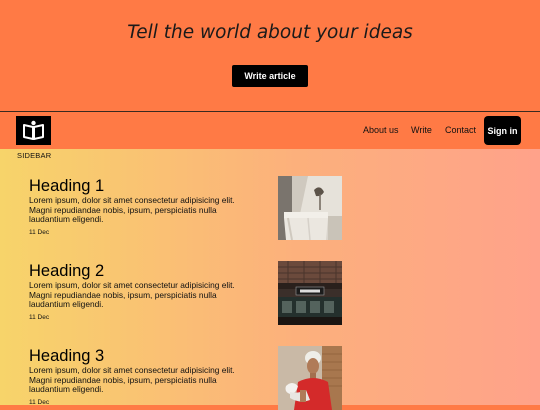 Image resolution: width=540 pixels, height=410 pixels. I want to click on nav-about-us: About us, so click(381, 130).